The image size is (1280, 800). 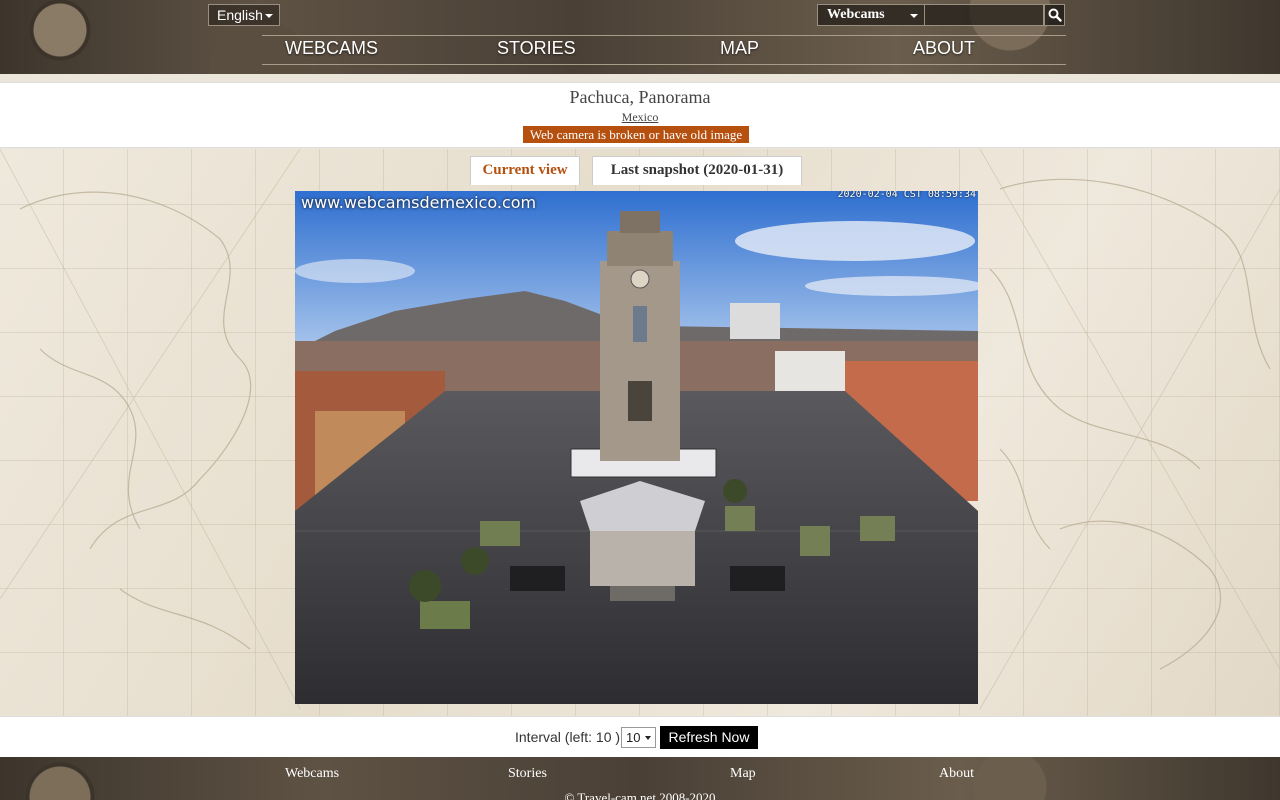 What do you see at coordinates (640, 795) in the screenshot?
I see `copyright-text: © Travel-cam.net 2008-2020` at bounding box center [640, 795].